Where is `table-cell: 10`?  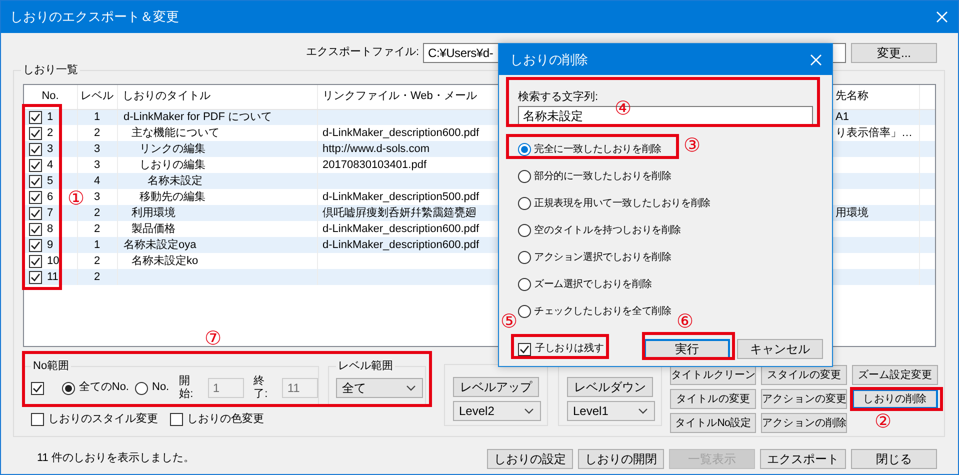 table-cell: 10 is located at coordinates (53, 261).